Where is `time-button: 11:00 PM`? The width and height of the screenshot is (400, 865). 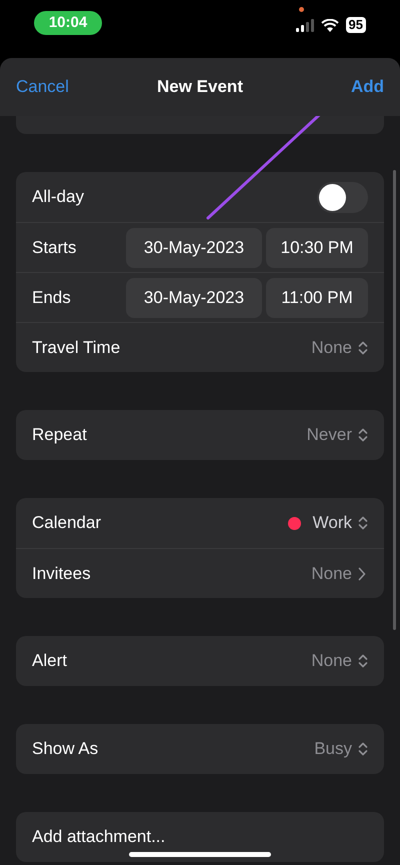
time-button: 11:00 PM is located at coordinates (317, 298).